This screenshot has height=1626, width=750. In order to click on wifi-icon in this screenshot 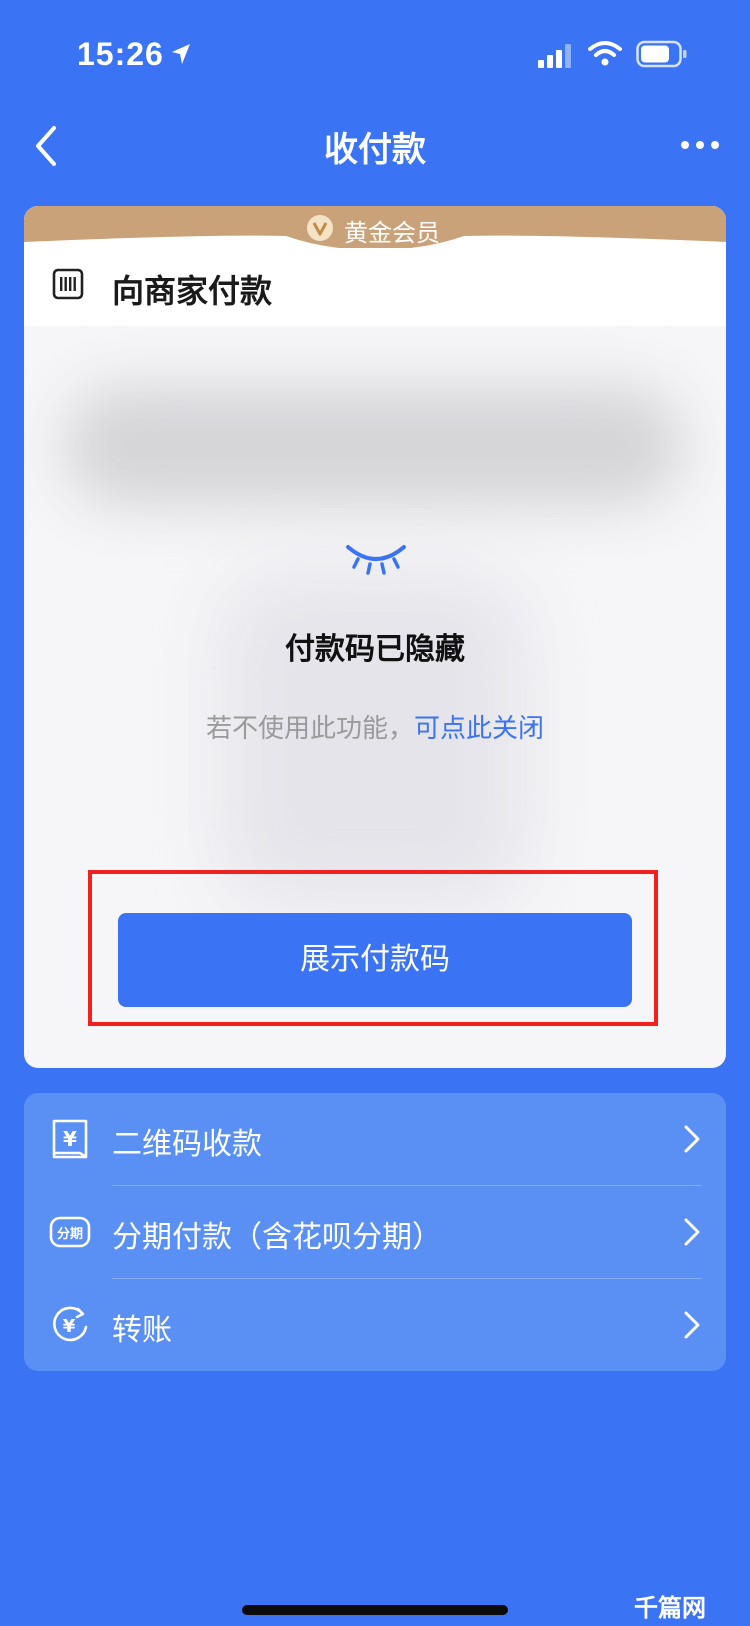, I will do `click(605, 53)`.